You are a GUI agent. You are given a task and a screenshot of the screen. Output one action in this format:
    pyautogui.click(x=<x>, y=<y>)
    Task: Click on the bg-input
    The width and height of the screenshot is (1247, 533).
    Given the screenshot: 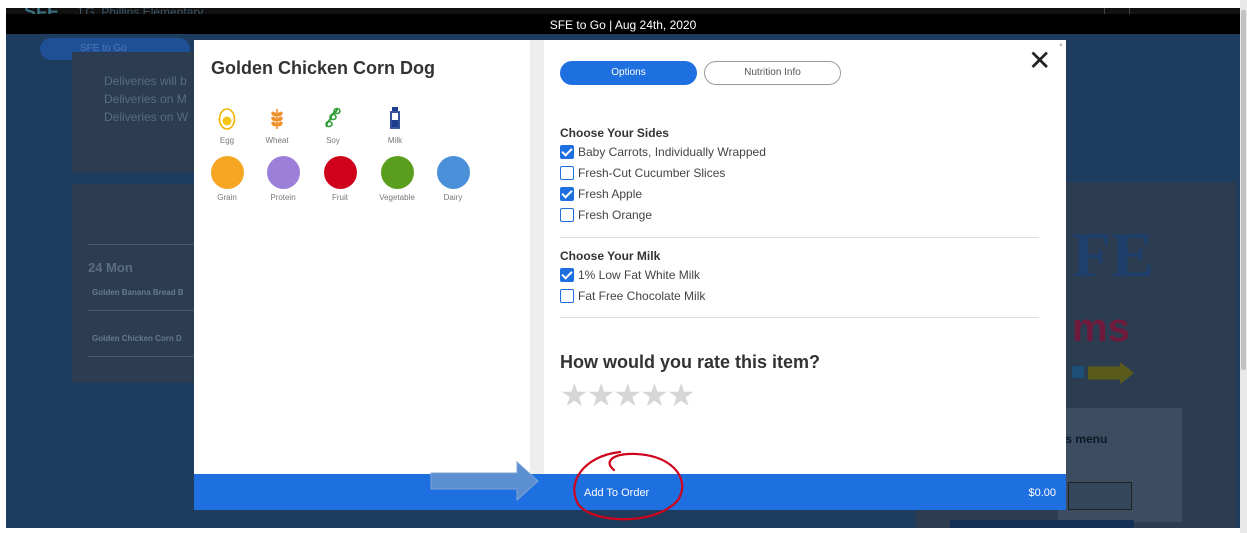 What is the action you would take?
    pyautogui.click(x=1100, y=496)
    